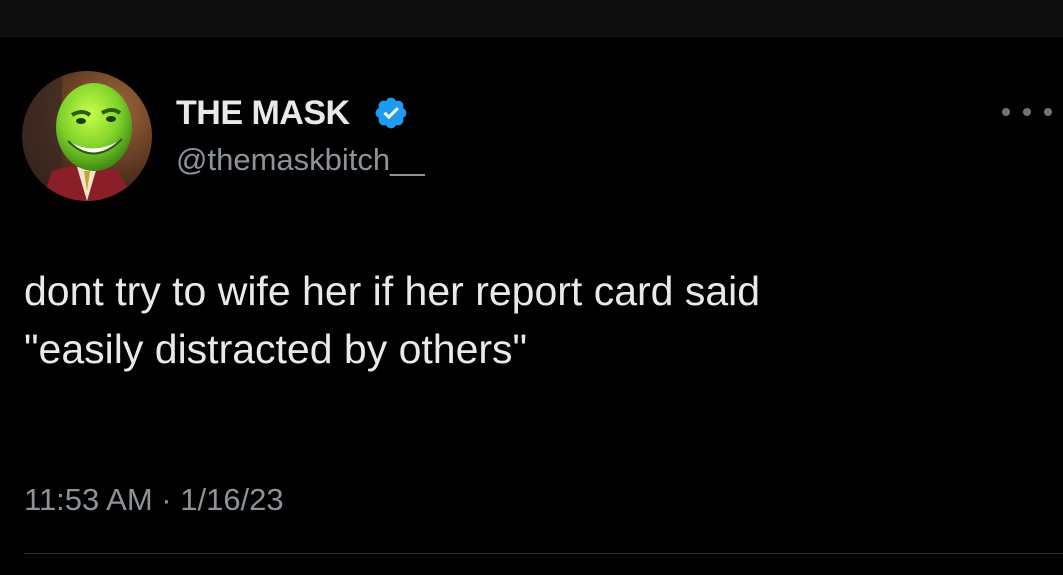 This screenshot has height=575, width=1063. What do you see at coordinates (263, 113) in the screenshot?
I see `display-name: THE MASK` at bounding box center [263, 113].